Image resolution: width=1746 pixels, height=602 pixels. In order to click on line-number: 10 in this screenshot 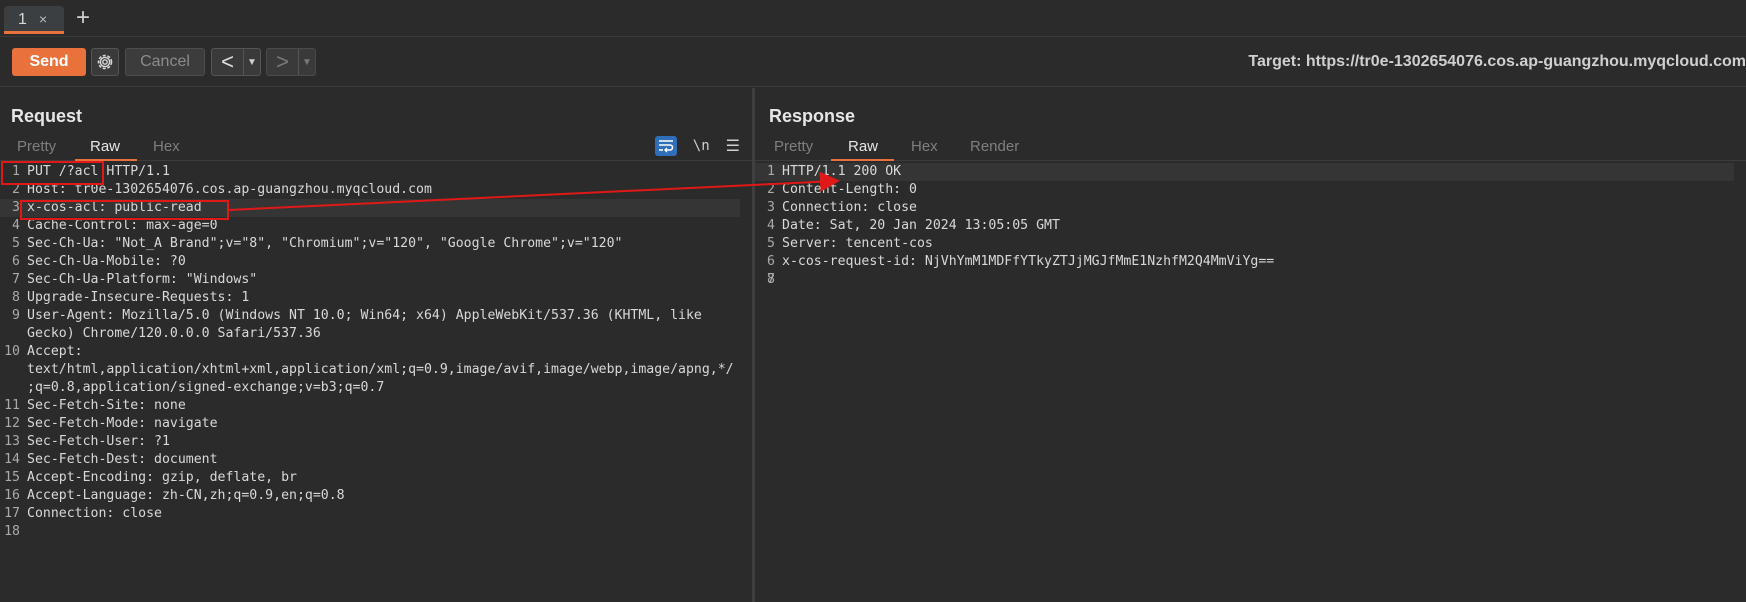, I will do `click(12, 351)`.